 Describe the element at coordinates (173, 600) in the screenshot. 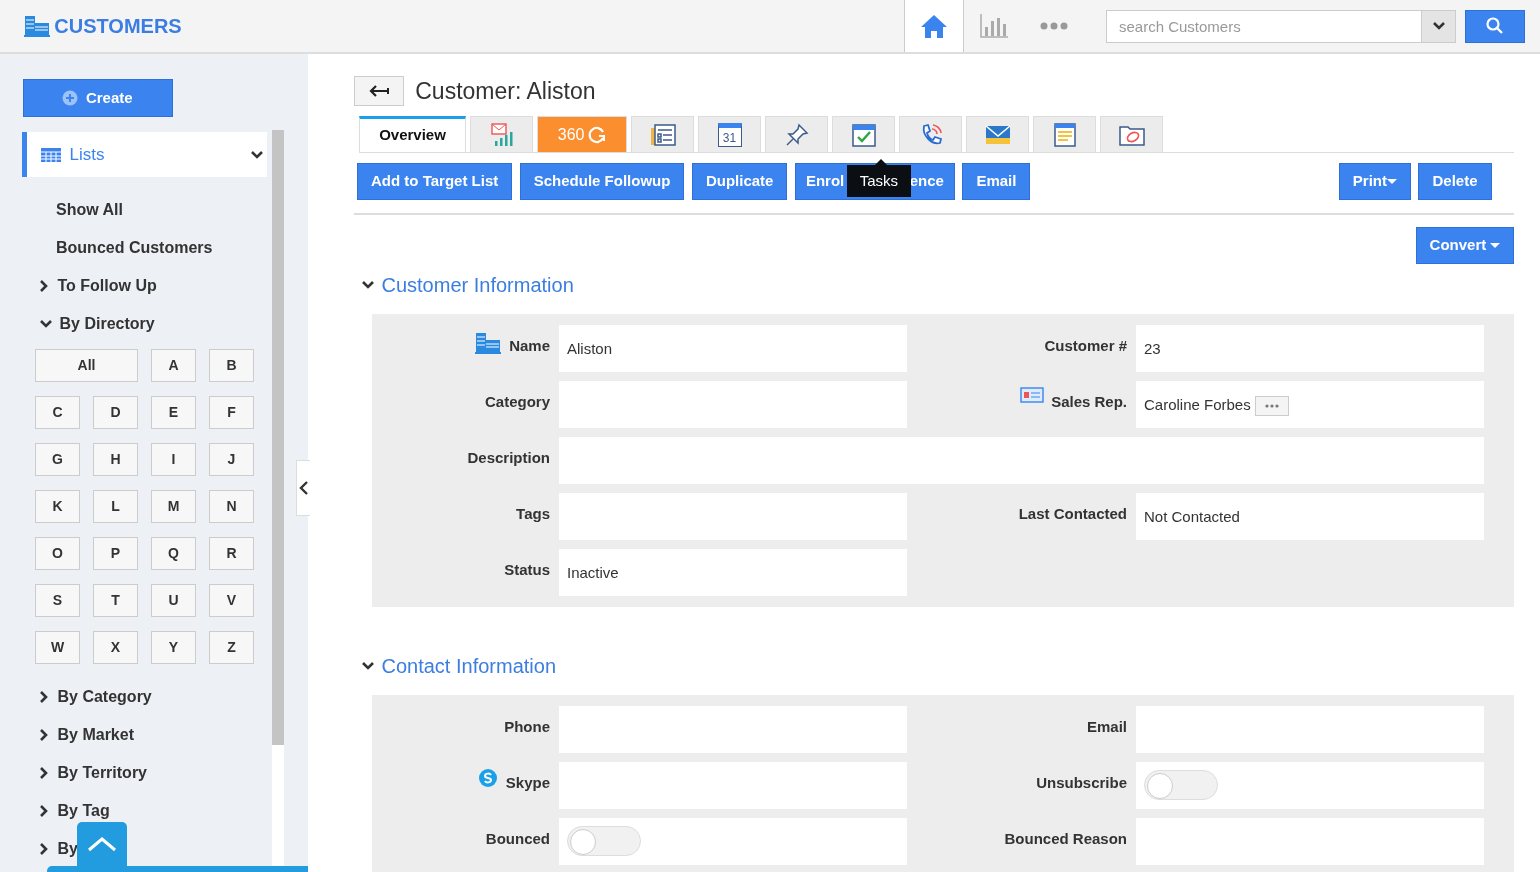

I see `letter-button: U` at that location.